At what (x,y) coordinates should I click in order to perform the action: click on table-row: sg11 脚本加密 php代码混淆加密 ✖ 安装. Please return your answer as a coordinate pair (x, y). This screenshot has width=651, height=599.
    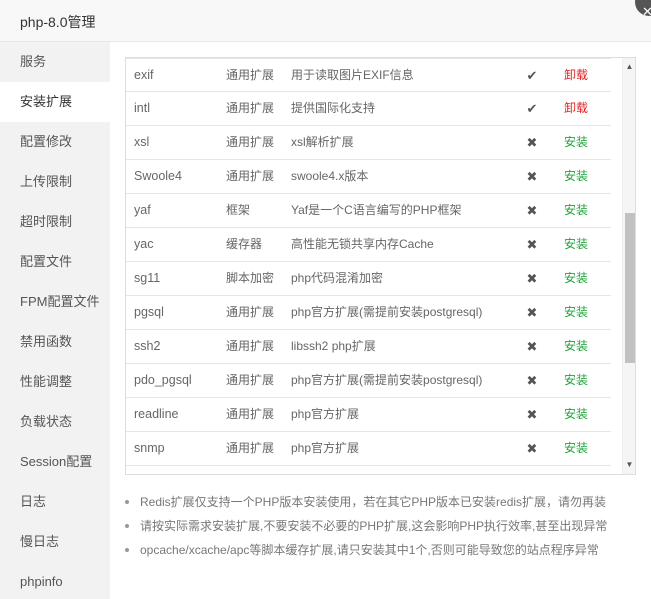
    Looking at the image, I should click on (368, 279).